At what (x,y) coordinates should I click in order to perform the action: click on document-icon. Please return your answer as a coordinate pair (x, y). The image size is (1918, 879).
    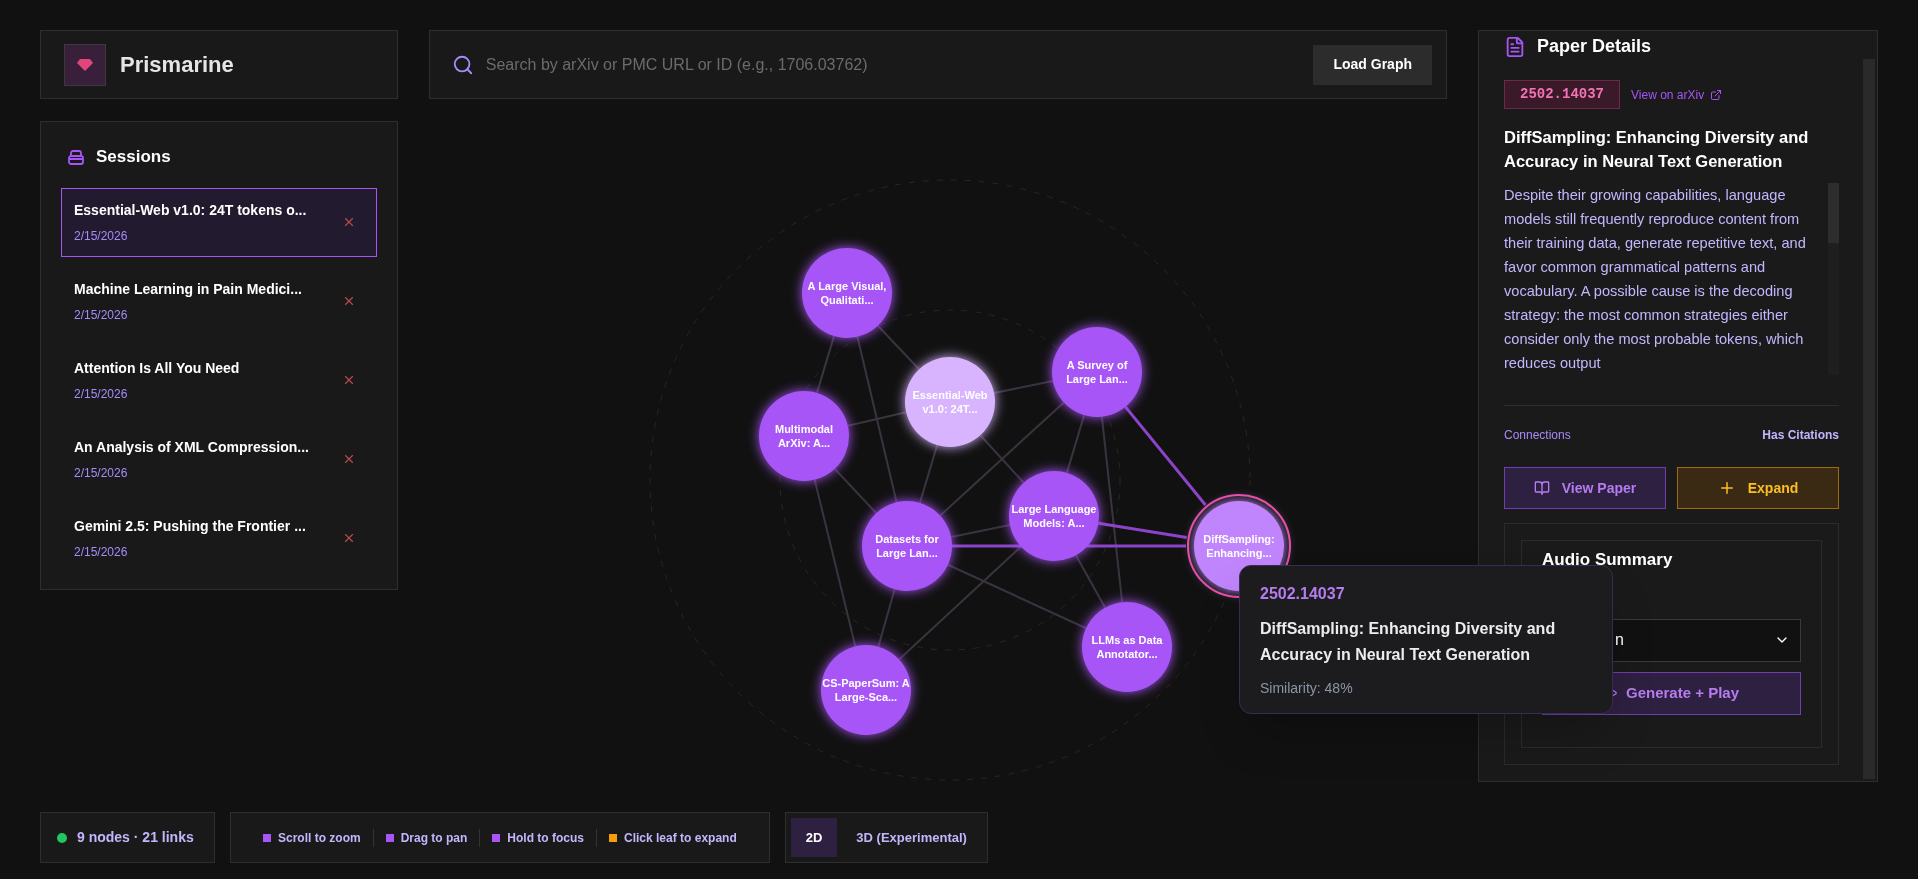
    Looking at the image, I should click on (1515, 46).